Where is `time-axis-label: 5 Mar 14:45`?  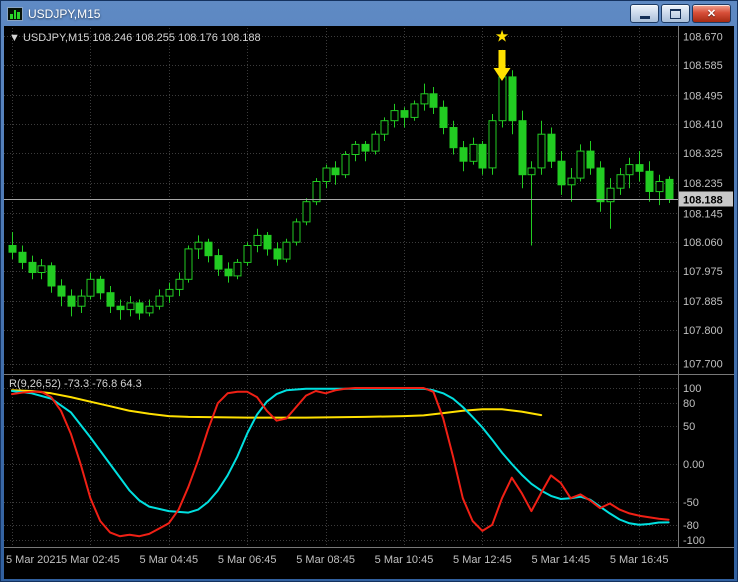
time-axis-label: 5 Mar 14:45 is located at coordinates (560, 560).